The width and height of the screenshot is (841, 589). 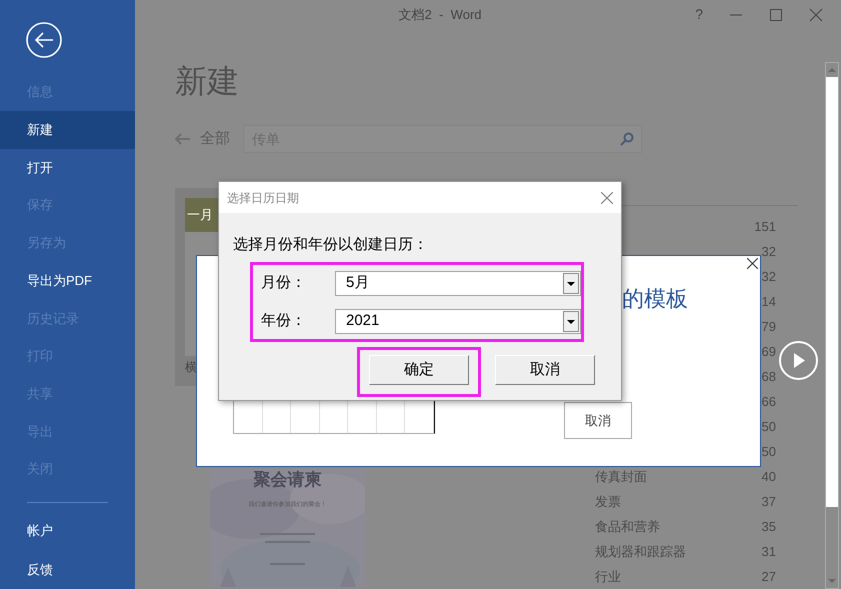 I want to click on category-count: 151, so click(x=765, y=227).